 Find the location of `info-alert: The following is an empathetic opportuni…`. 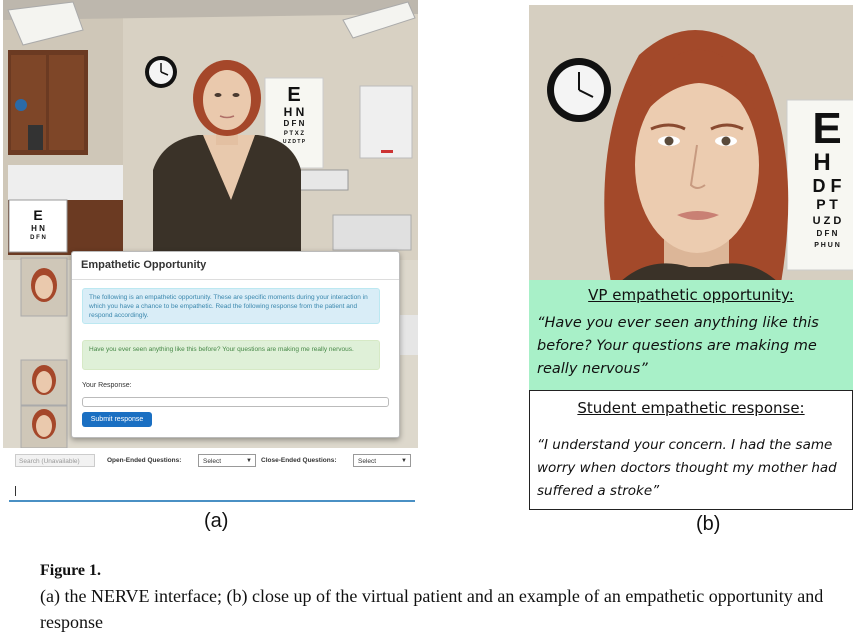

info-alert: The following is an empathetic opportuni… is located at coordinates (231, 306).